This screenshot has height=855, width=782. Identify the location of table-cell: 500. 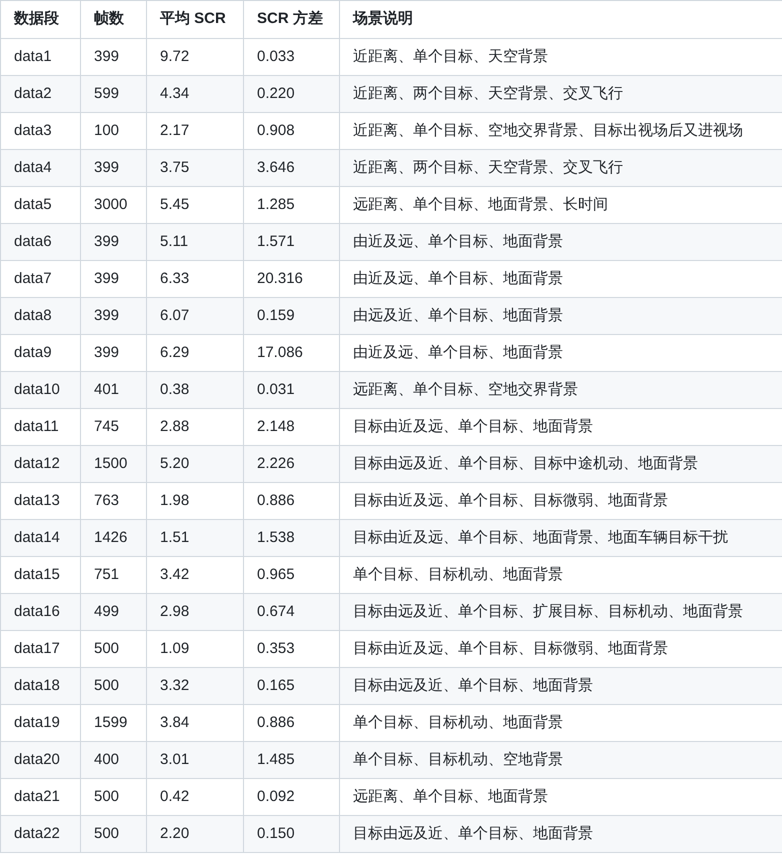
(113, 834).